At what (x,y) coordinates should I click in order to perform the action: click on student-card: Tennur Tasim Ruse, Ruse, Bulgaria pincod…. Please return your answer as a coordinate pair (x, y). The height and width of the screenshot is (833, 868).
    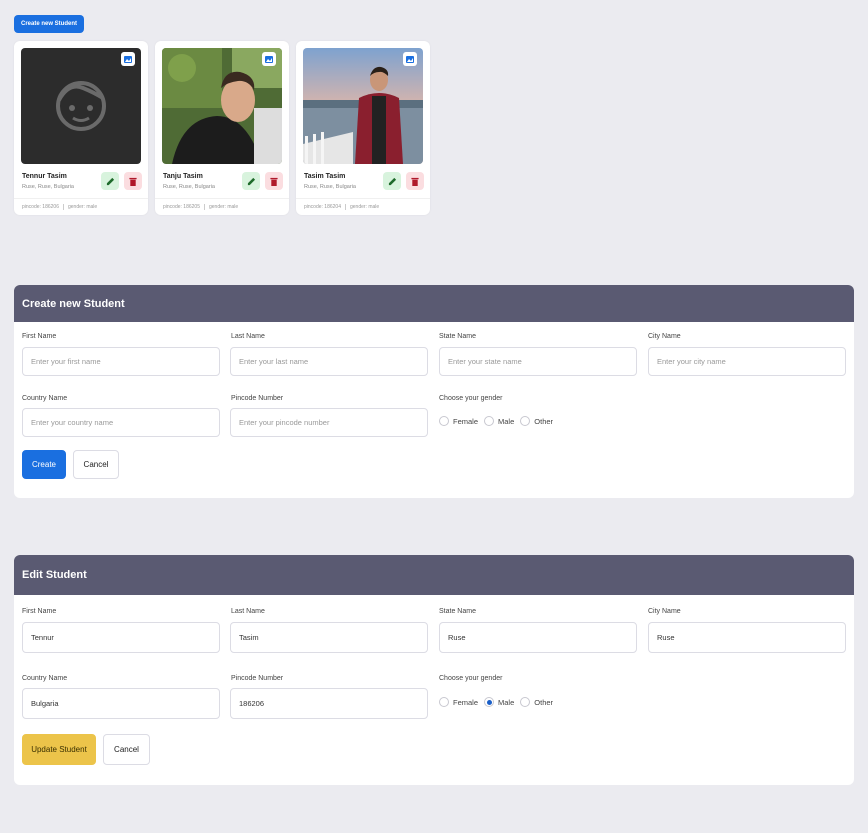
    Looking at the image, I should click on (81, 128).